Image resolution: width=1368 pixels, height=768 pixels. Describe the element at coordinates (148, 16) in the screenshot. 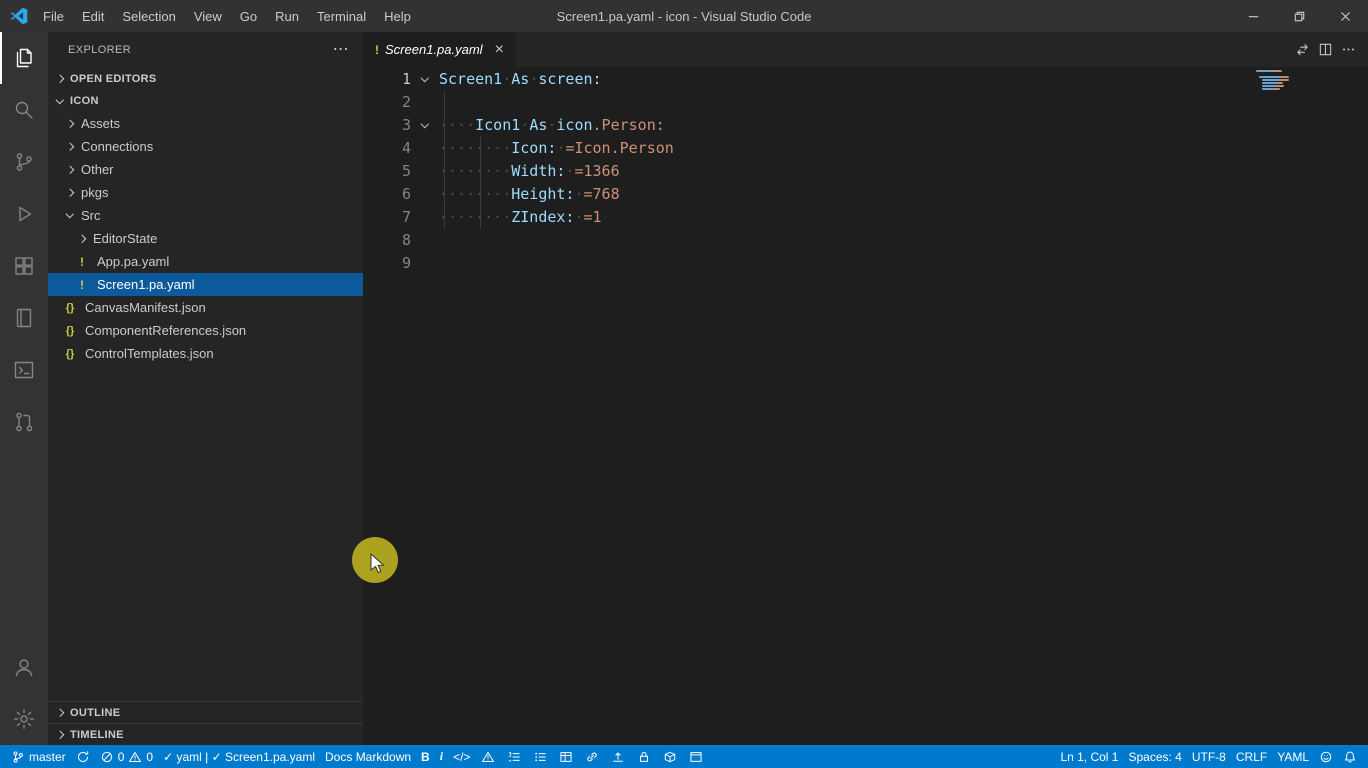

I see `menu-selection: Selection` at that location.